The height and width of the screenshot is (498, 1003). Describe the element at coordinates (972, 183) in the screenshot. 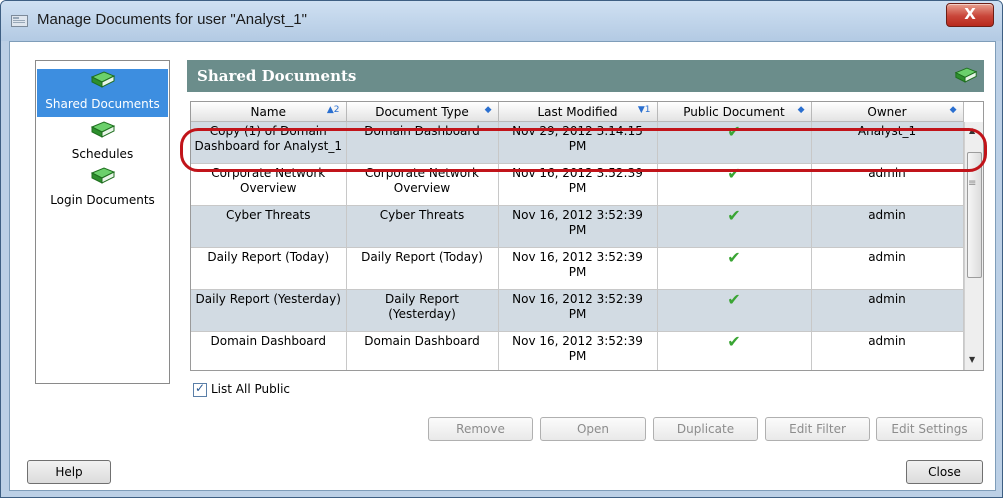

I see `scroll-grip-icon: ≡` at that location.